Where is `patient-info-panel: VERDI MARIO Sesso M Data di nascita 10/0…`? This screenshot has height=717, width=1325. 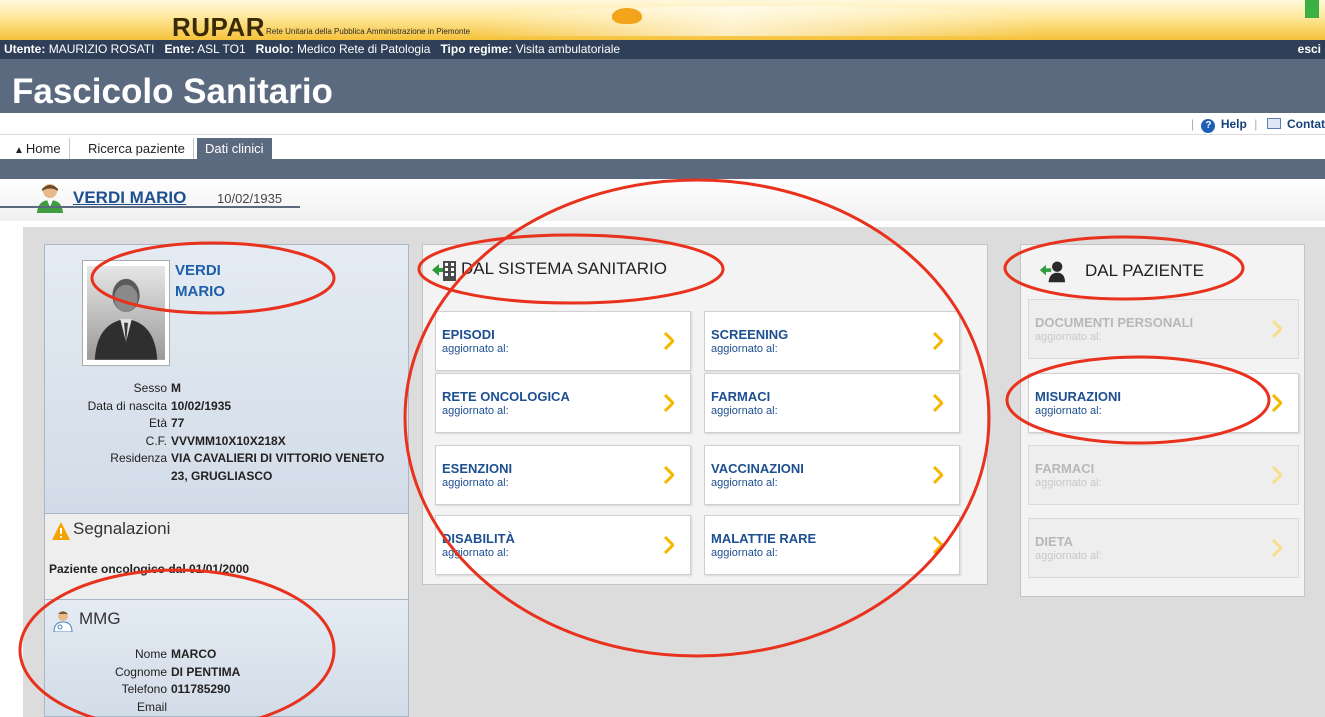 patient-info-panel: VERDI MARIO Sesso M Data di nascita 10/0… is located at coordinates (226, 379).